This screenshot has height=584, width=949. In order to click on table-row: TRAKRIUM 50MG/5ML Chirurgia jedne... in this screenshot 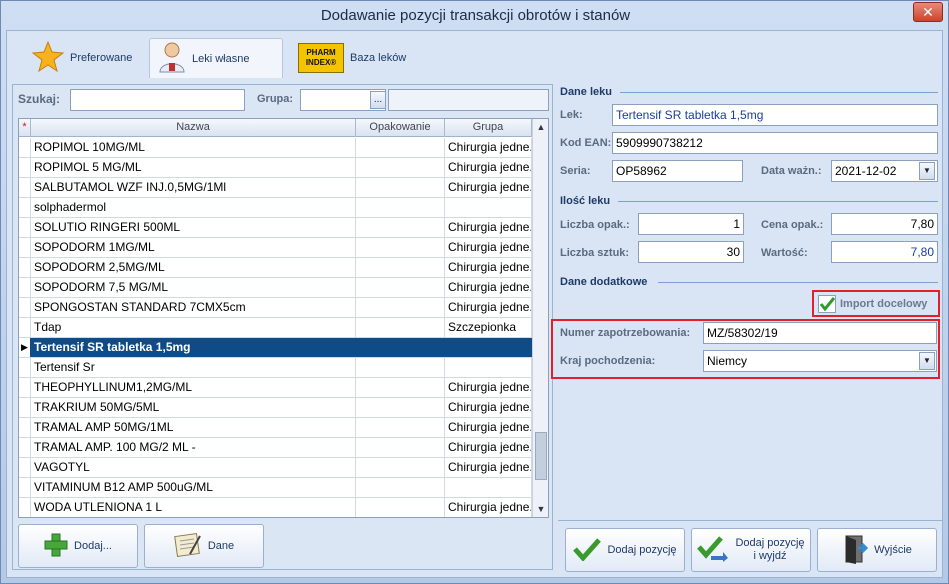, I will do `click(275, 408)`.